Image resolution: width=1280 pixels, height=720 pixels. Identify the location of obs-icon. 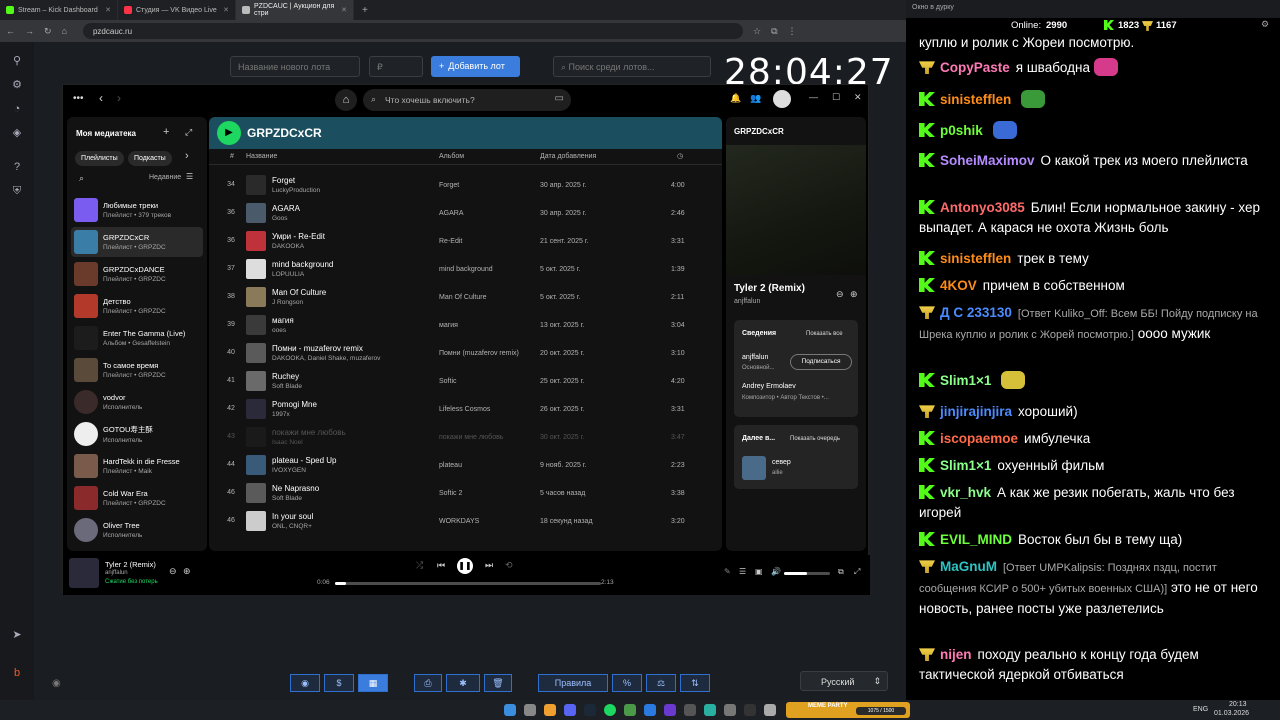
(670, 710).